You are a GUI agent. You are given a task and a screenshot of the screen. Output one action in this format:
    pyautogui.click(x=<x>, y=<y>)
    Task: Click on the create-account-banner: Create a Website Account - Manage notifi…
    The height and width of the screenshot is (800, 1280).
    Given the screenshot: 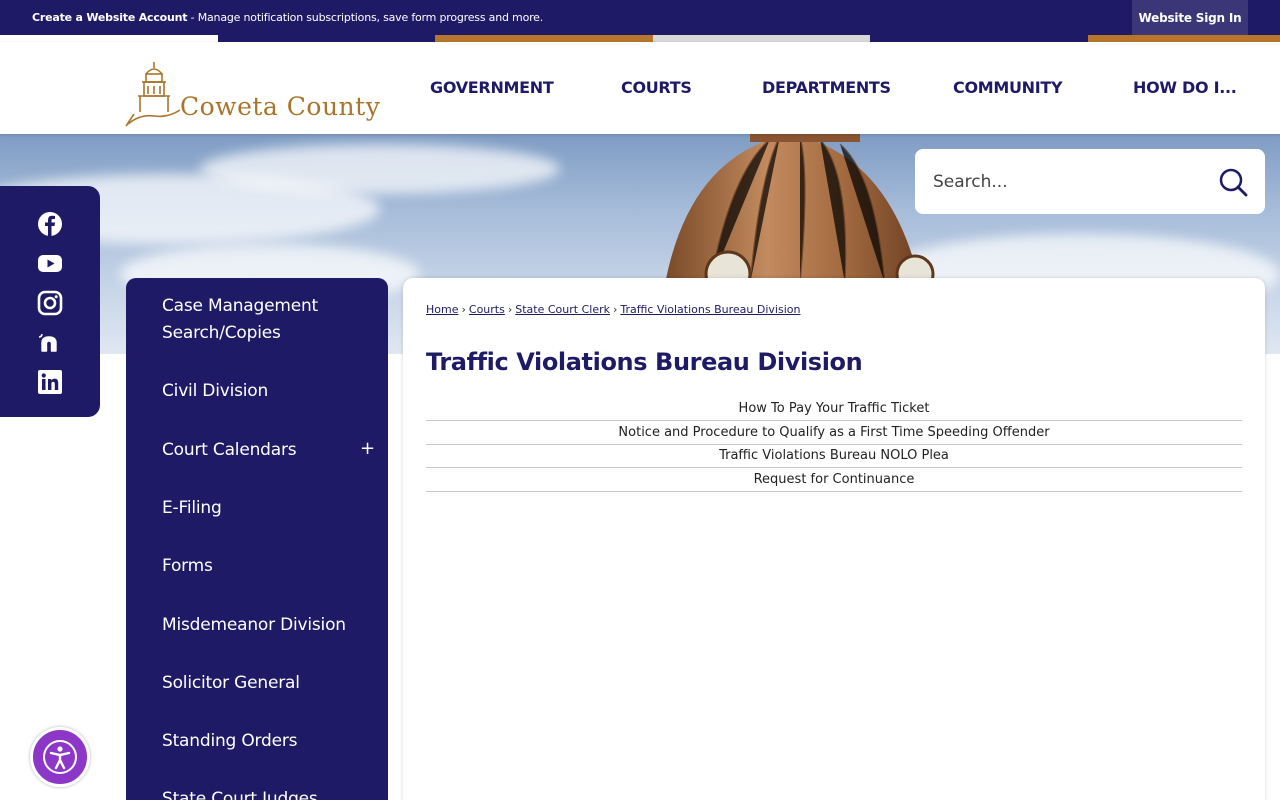 What is the action you would take?
    pyautogui.click(x=287, y=17)
    